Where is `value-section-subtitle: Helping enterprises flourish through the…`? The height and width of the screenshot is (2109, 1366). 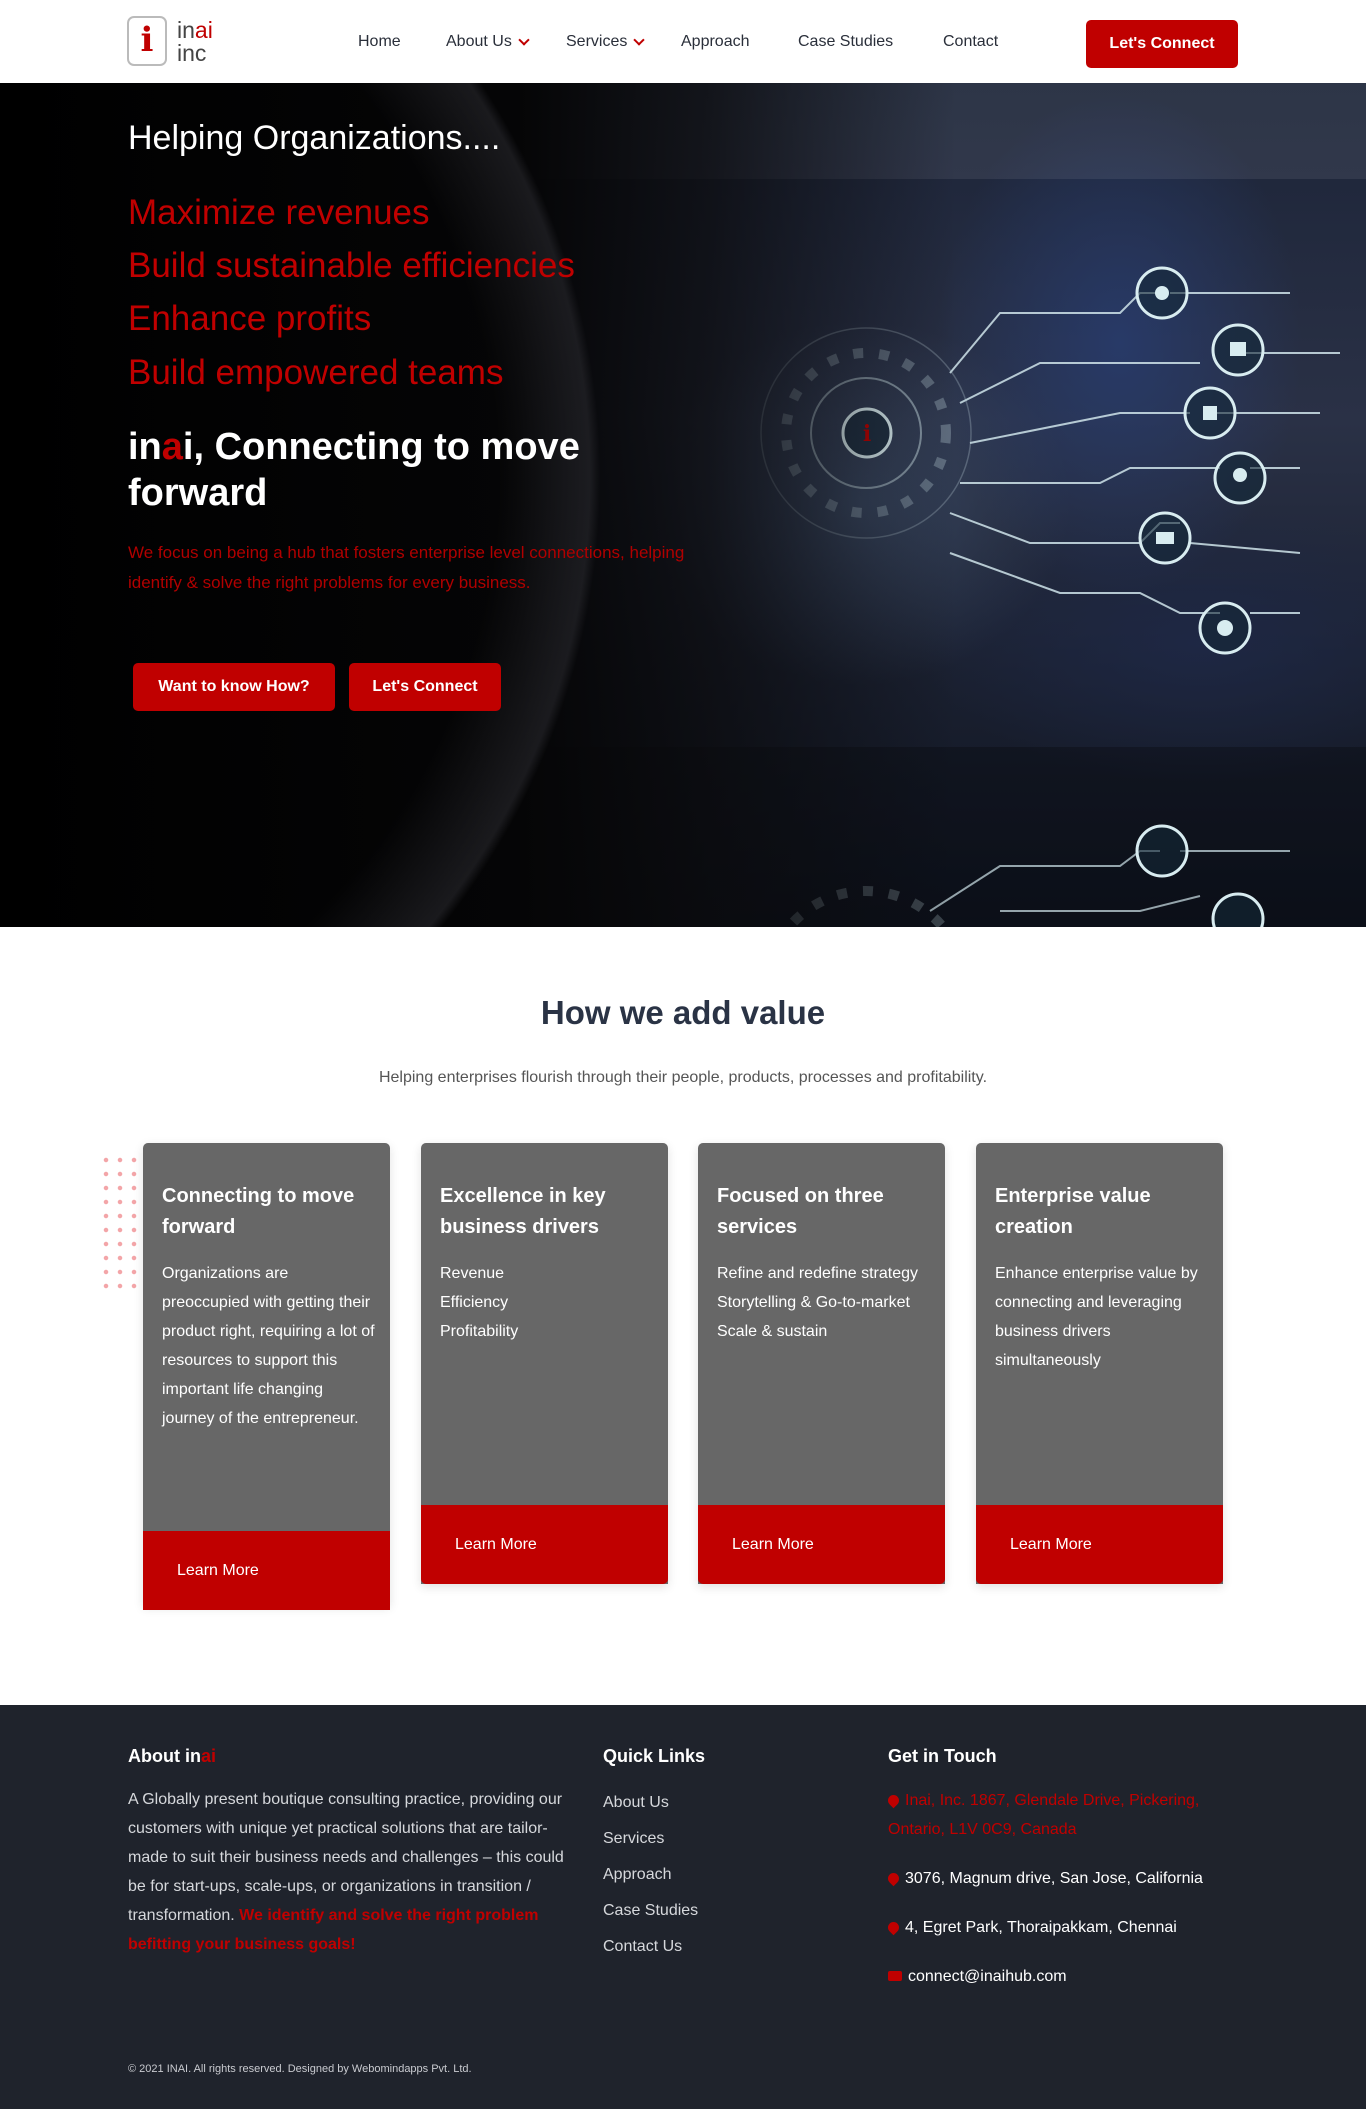 value-section-subtitle: Helping enterprises flourish through the… is located at coordinates (683, 1077).